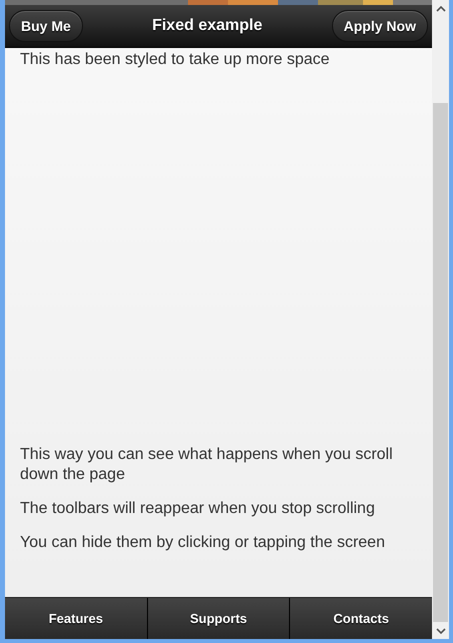 The width and height of the screenshot is (453, 643). I want to click on footer-tab: Supports, so click(219, 618).